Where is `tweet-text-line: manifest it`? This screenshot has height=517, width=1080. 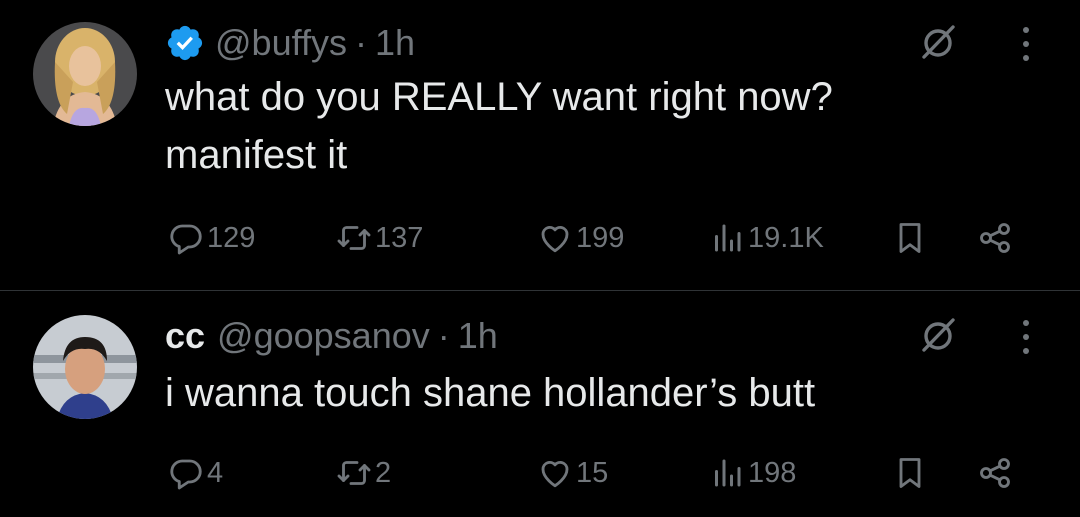 tweet-text-line: manifest it is located at coordinates (256, 155).